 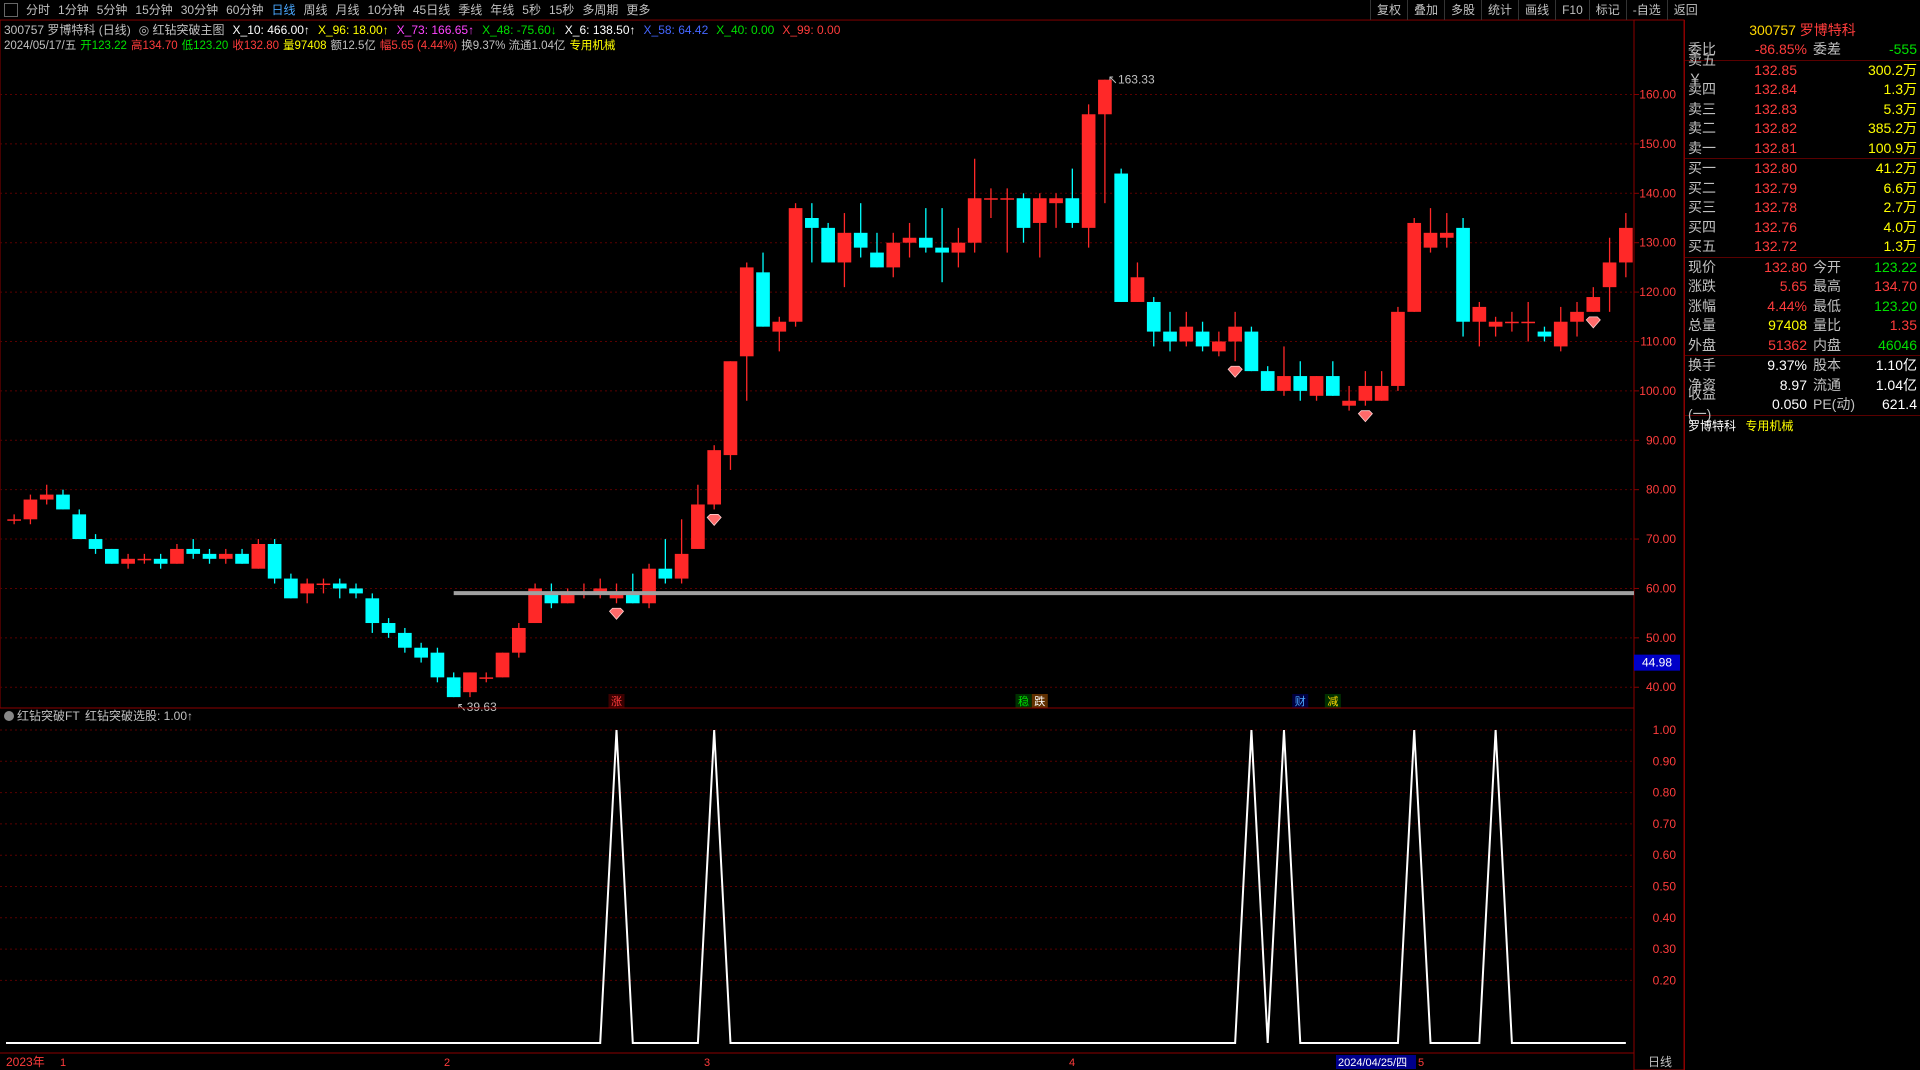 What do you see at coordinates (9, 716) in the screenshot?
I see `sub-toggle-icon` at bounding box center [9, 716].